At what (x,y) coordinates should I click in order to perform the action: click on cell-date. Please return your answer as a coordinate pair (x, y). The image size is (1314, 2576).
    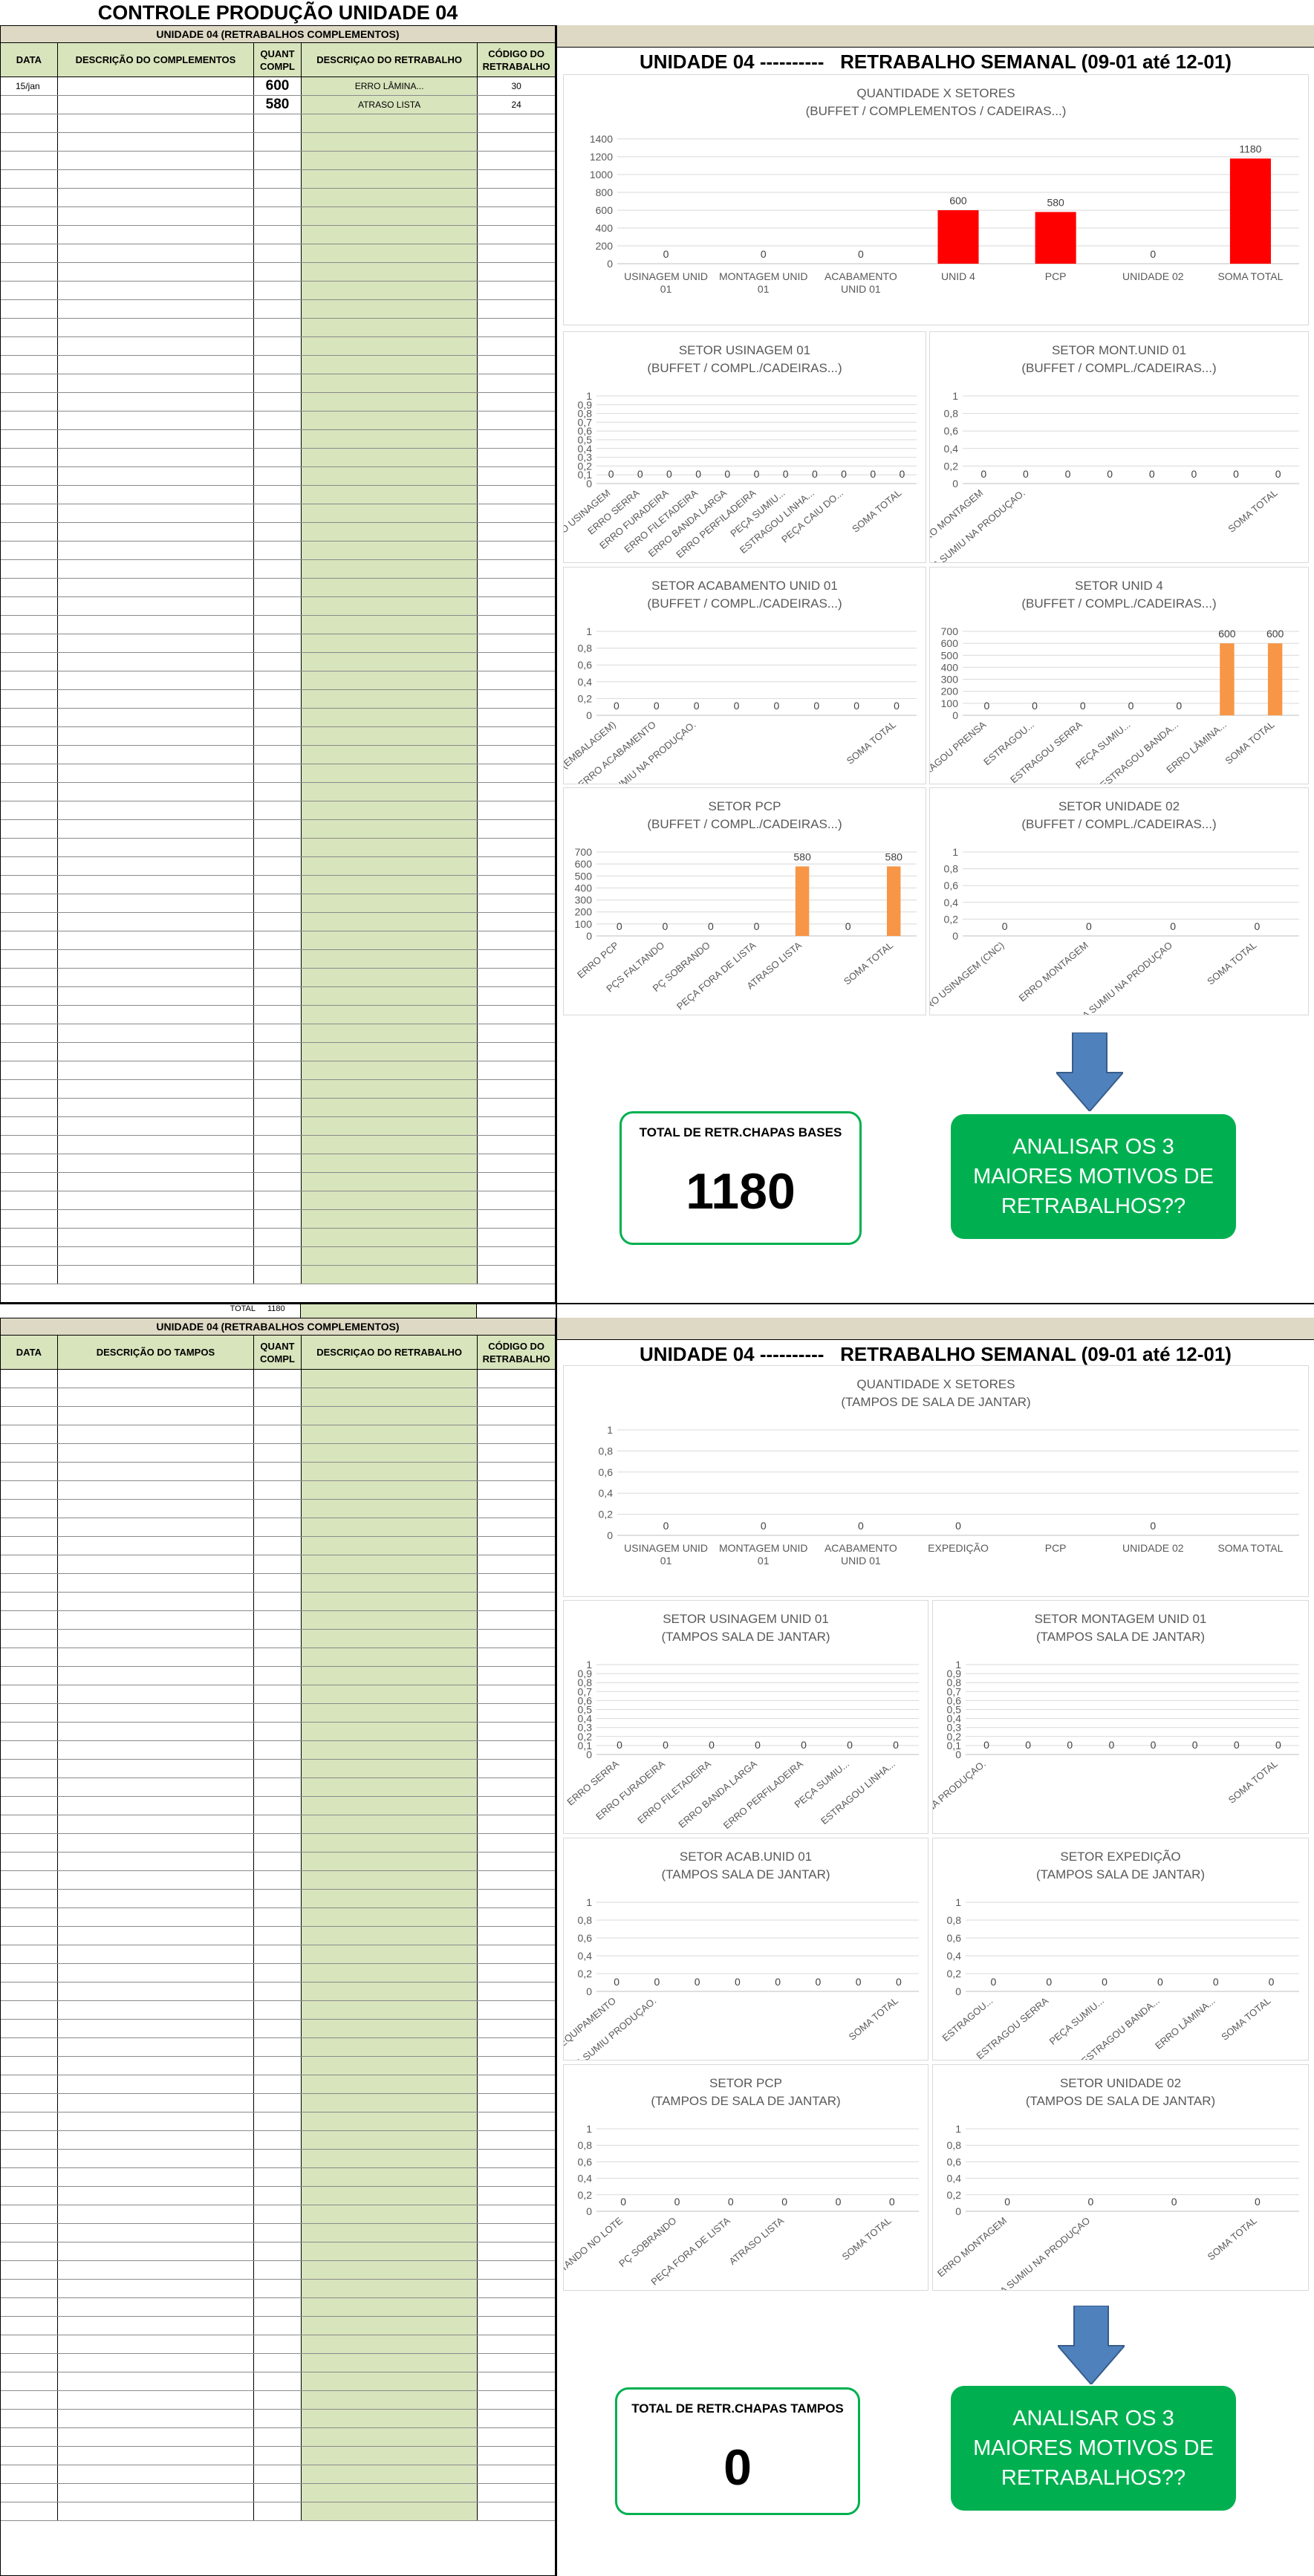
    Looking at the image, I should click on (29, 105).